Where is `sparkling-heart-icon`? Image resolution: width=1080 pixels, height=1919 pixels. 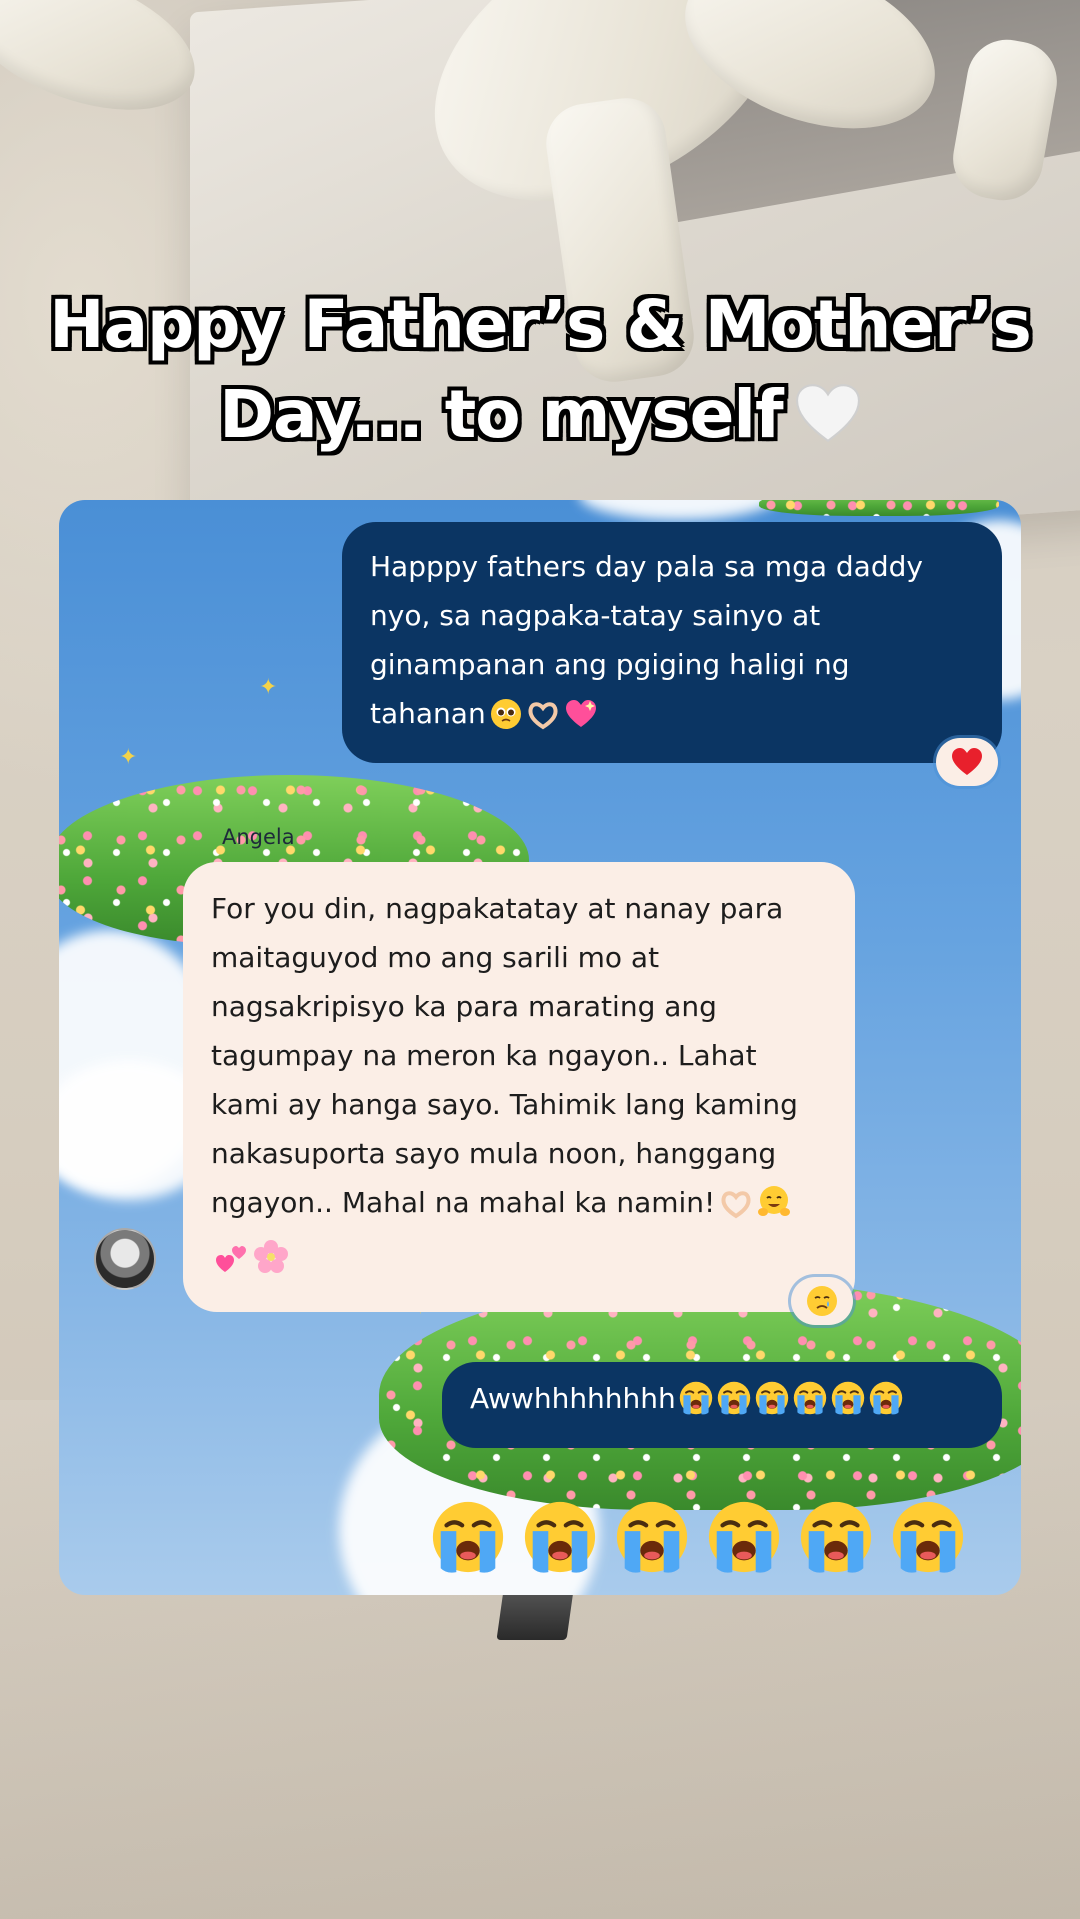
sparkling-heart-icon is located at coordinates (581, 720).